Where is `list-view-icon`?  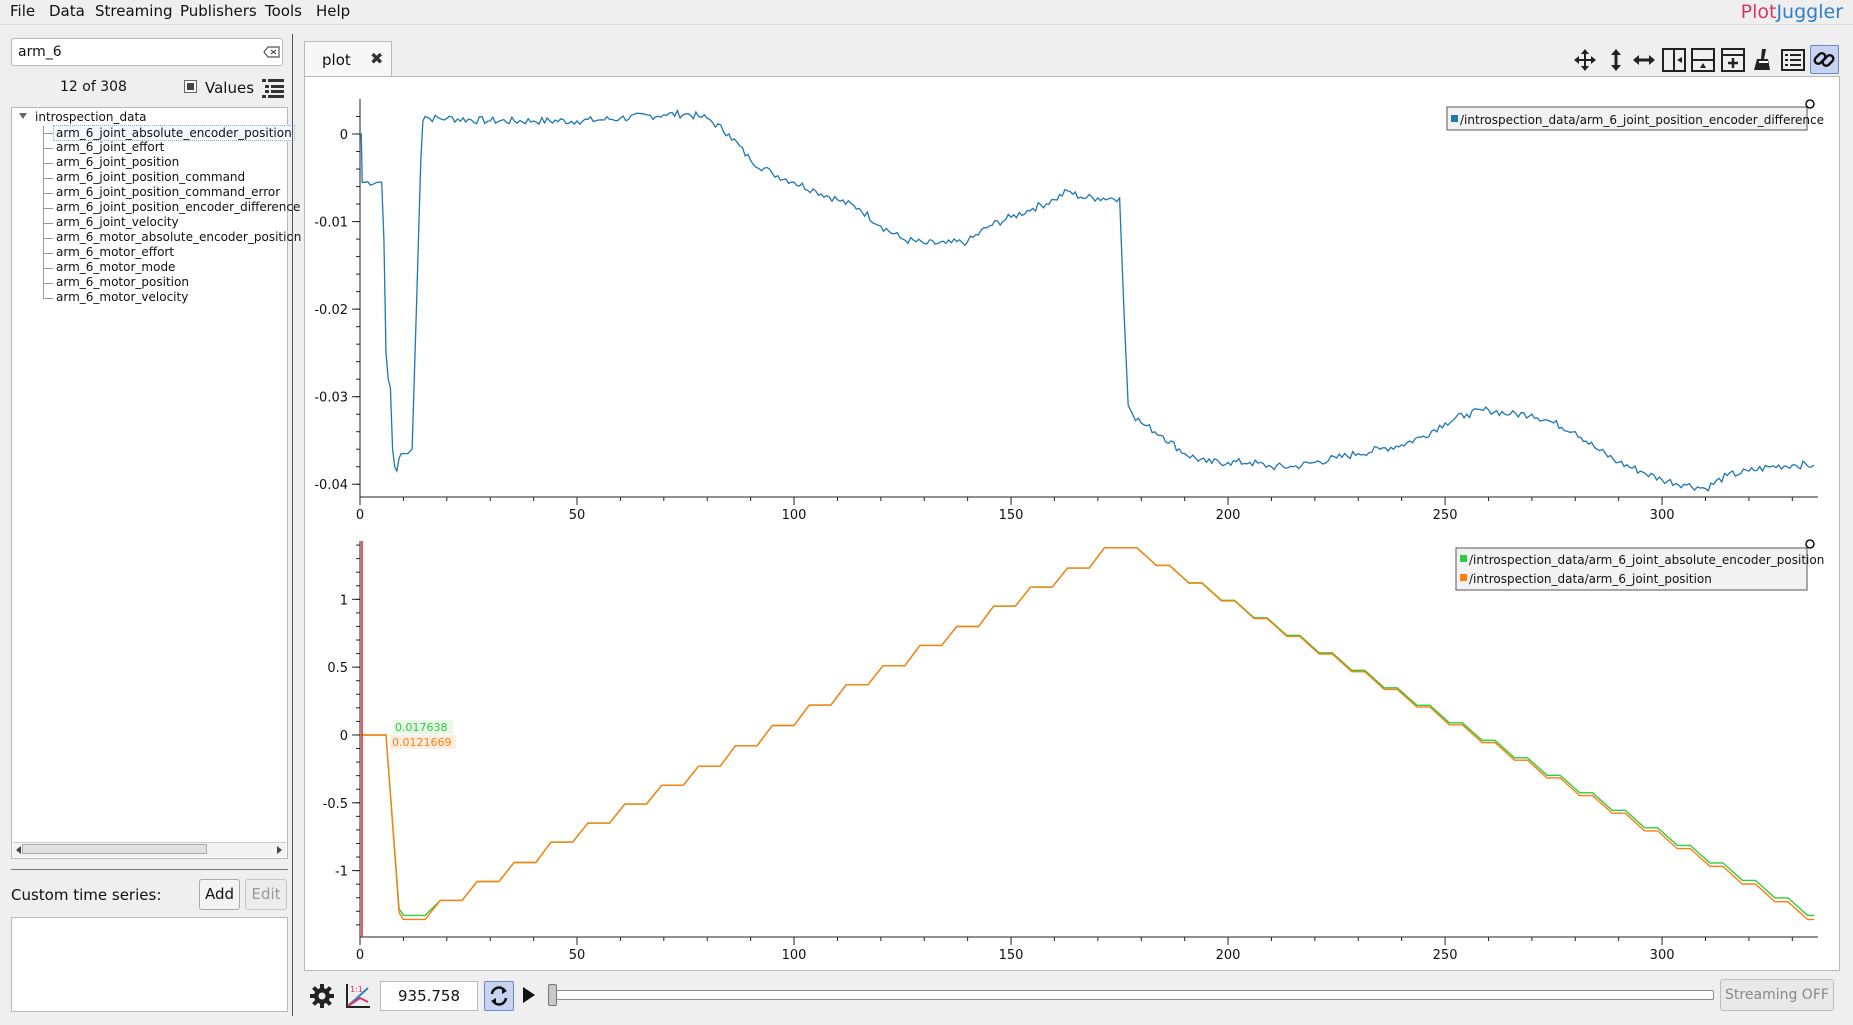
list-view-icon is located at coordinates (273, 88).